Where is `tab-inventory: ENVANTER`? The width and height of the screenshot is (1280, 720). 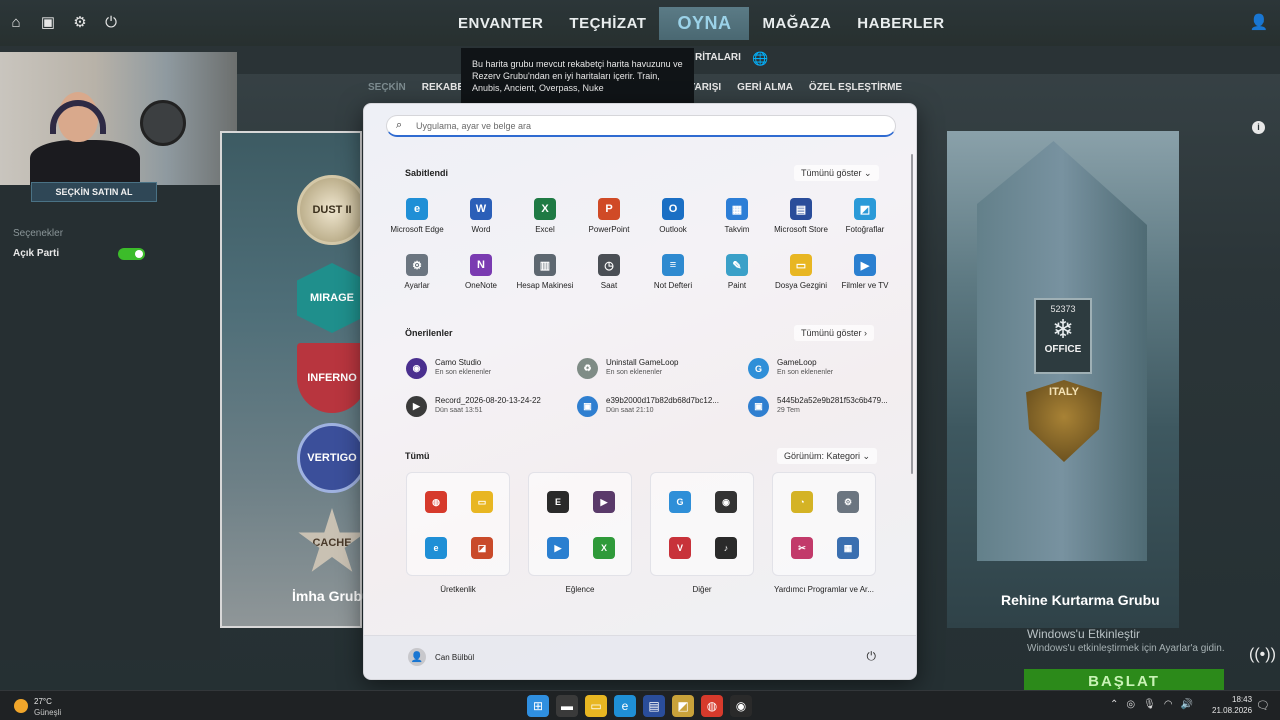
tab-inventory: ENVANTER is located at coordinates (500, 23).